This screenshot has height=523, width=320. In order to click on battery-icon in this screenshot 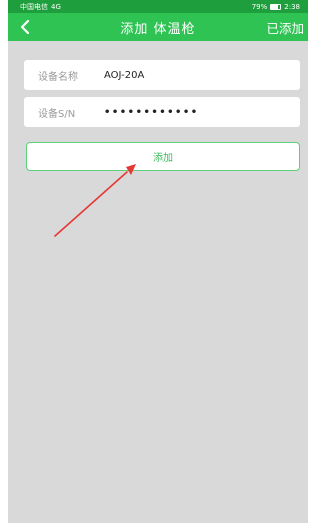, I will do `click(276, 6)`.